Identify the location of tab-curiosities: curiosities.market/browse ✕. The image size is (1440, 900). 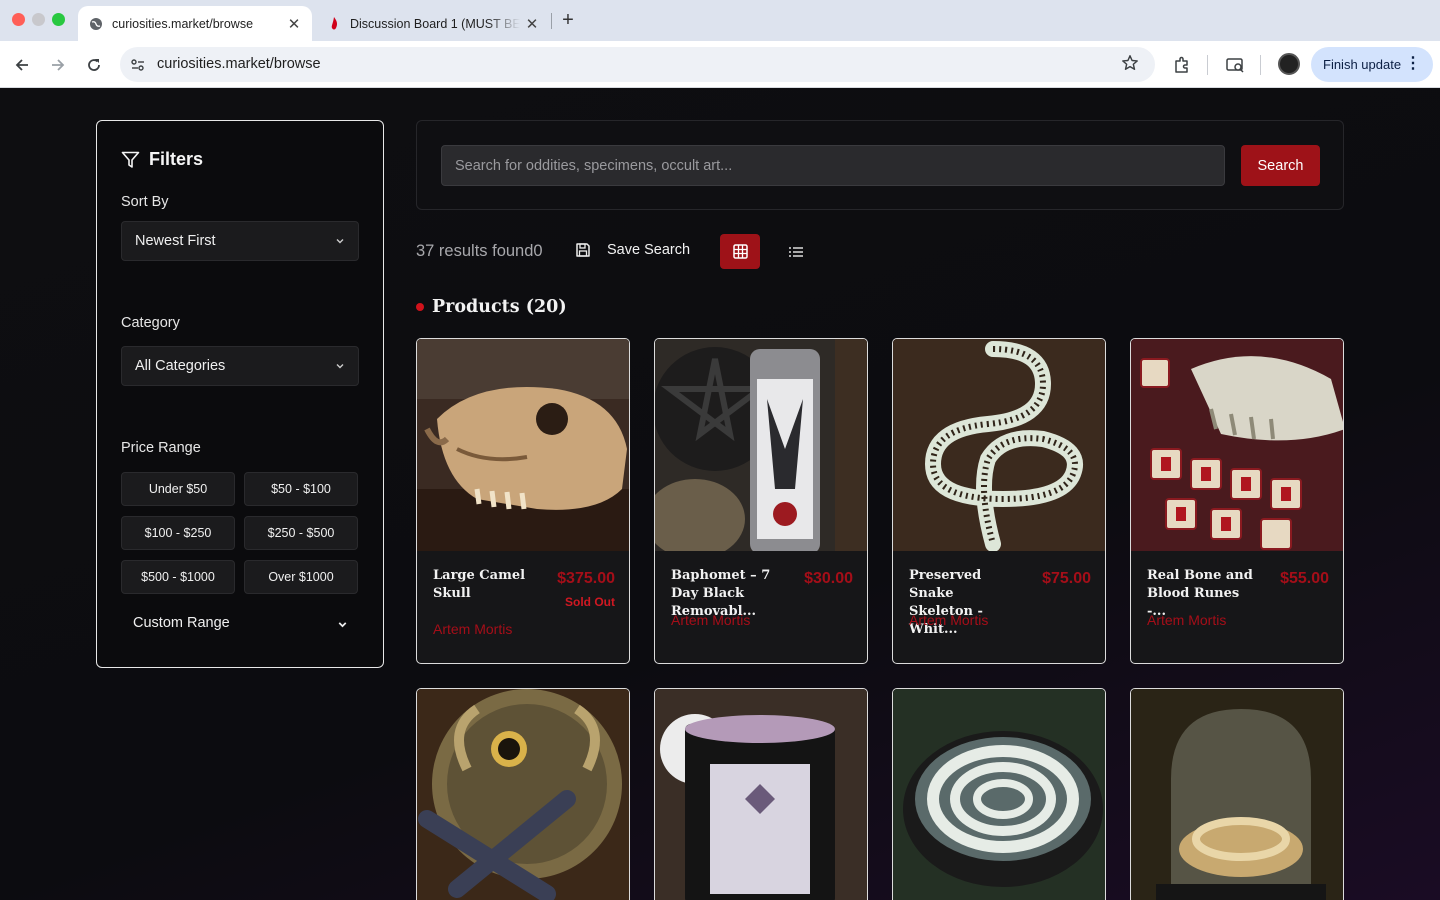
(195, 23).